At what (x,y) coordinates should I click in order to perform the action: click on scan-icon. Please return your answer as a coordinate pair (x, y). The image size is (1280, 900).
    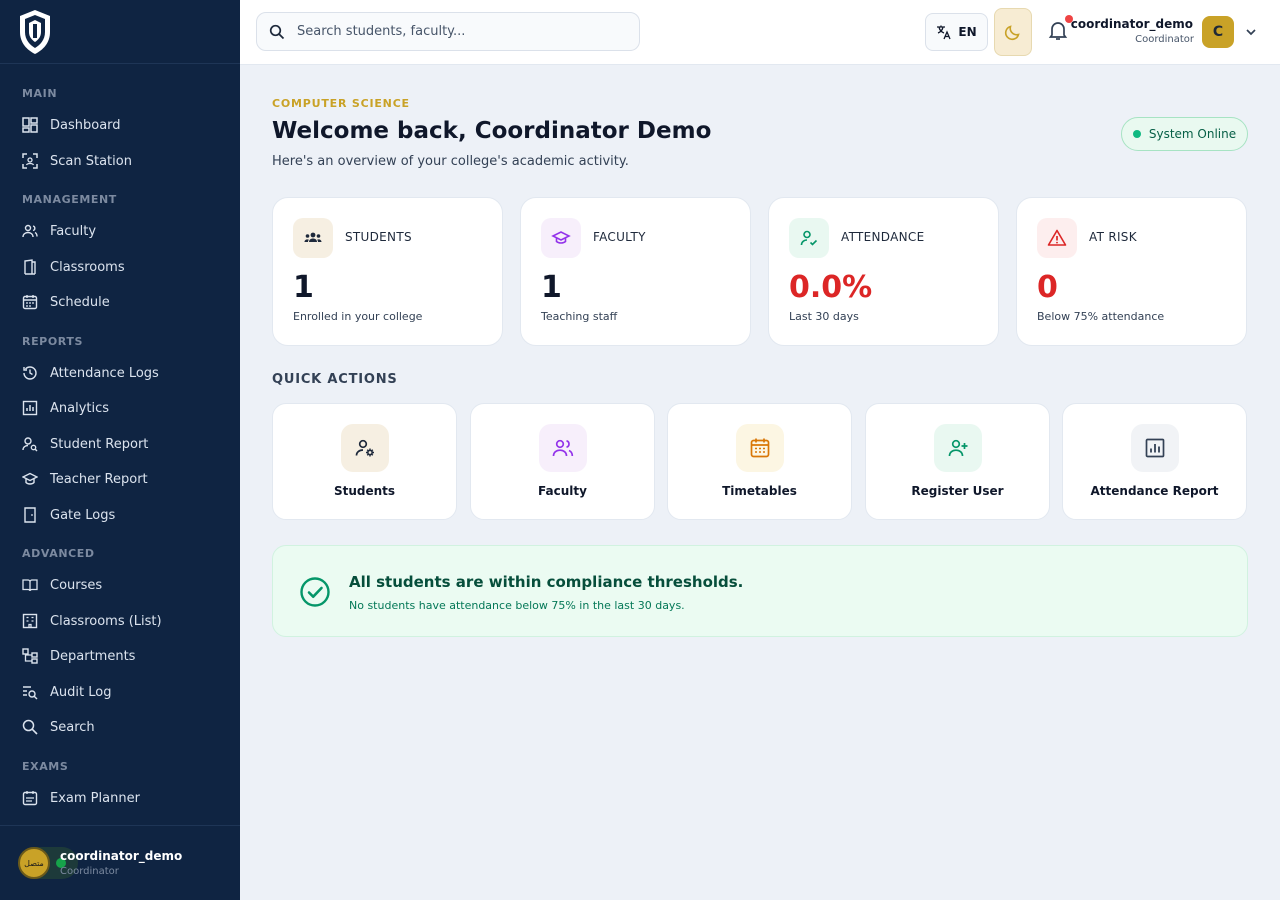
    Looking at the image, I should click on (30, 161).